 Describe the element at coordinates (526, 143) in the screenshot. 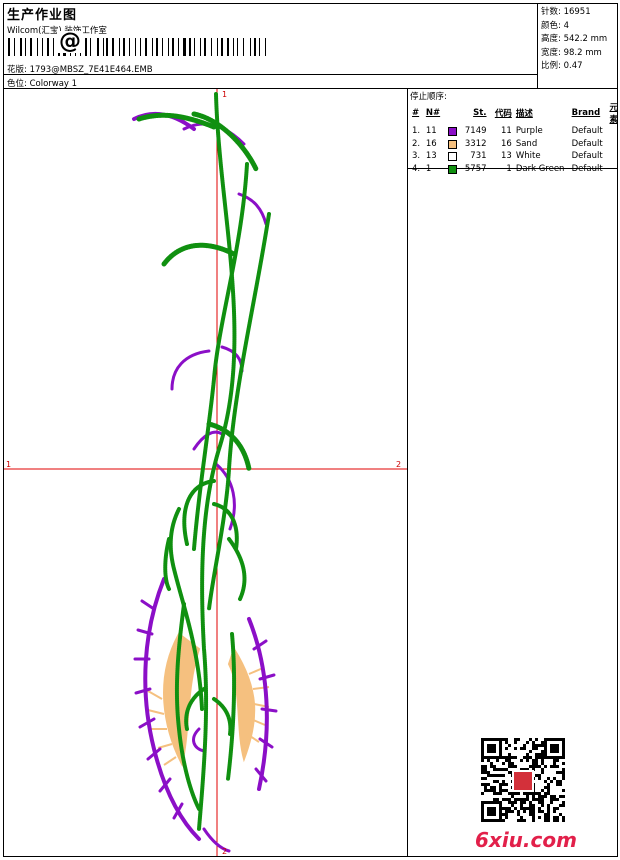

I see `desc-cell: Sand` at that location.